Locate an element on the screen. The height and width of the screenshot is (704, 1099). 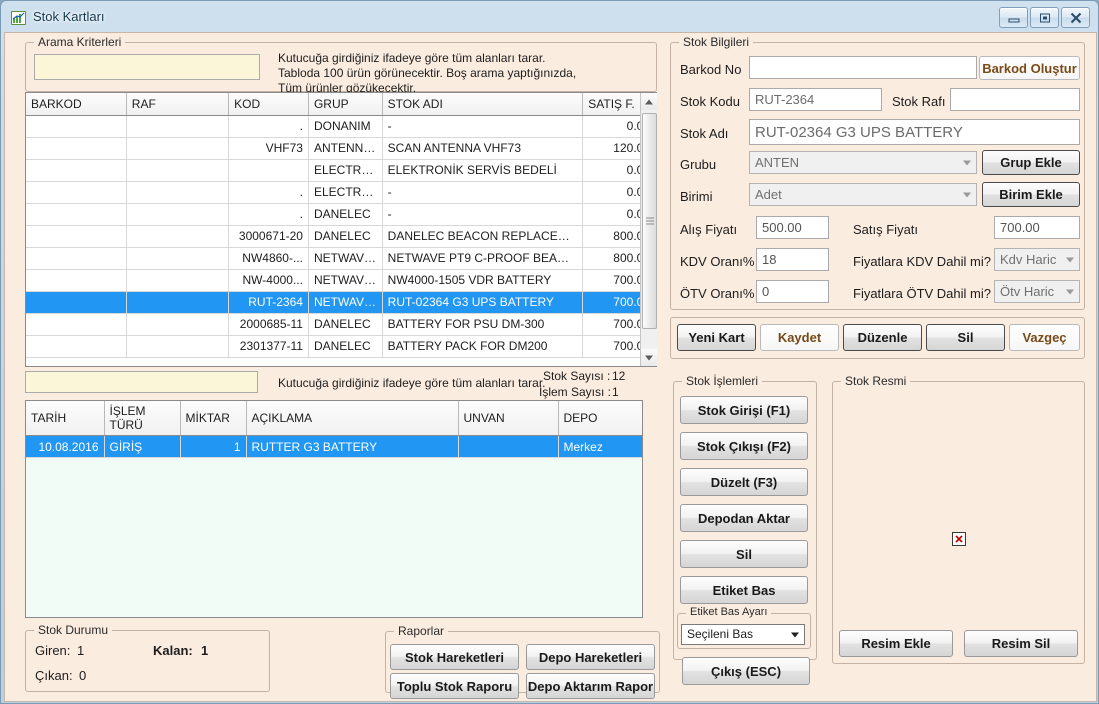
broken-image-icon is located at coordinates (959, 539).